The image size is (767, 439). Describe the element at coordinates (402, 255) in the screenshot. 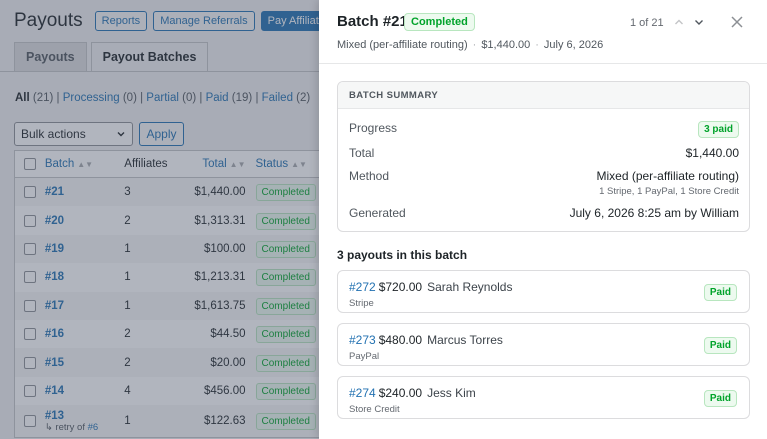

I see `payouts-heading: 3 payouts in this batch` at that location.